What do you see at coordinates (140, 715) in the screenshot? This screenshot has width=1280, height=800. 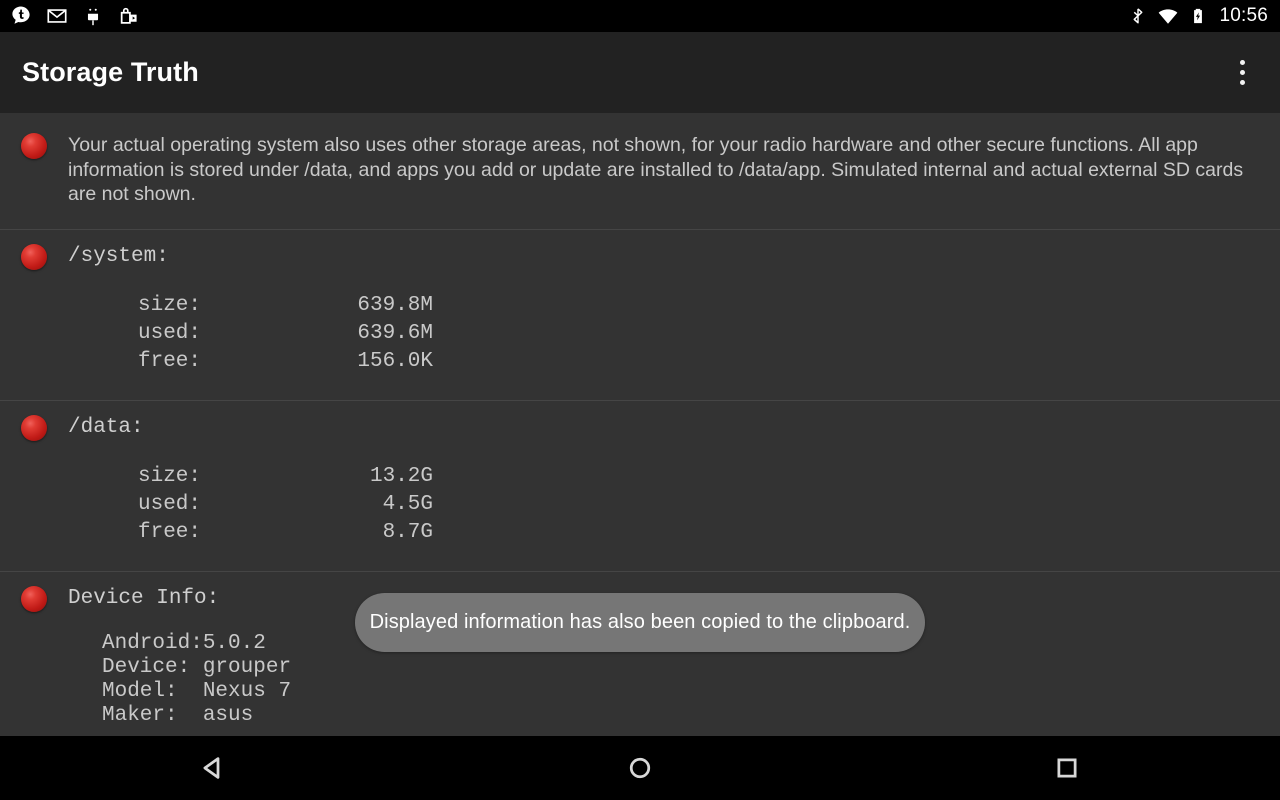 I see `maker-label: Maker:` at bounding box center [140, 715].